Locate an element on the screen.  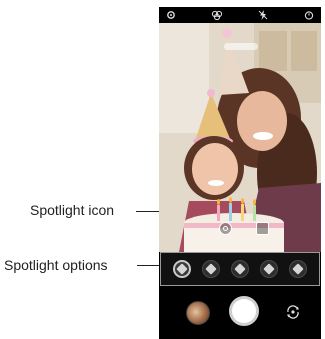
flash-off-icon is located at coordinates (263, 15).